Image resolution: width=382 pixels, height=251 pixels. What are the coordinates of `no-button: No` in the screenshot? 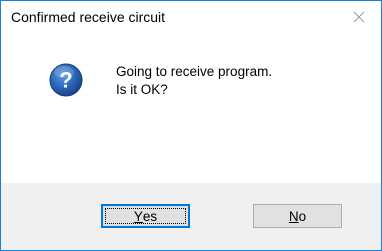 It's located at (297, 216).